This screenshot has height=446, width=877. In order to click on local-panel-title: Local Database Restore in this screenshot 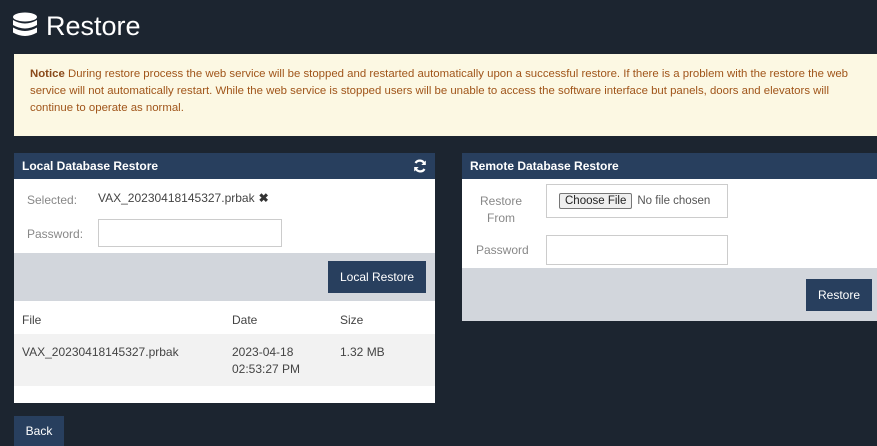, I will do `click(90, 166)`.